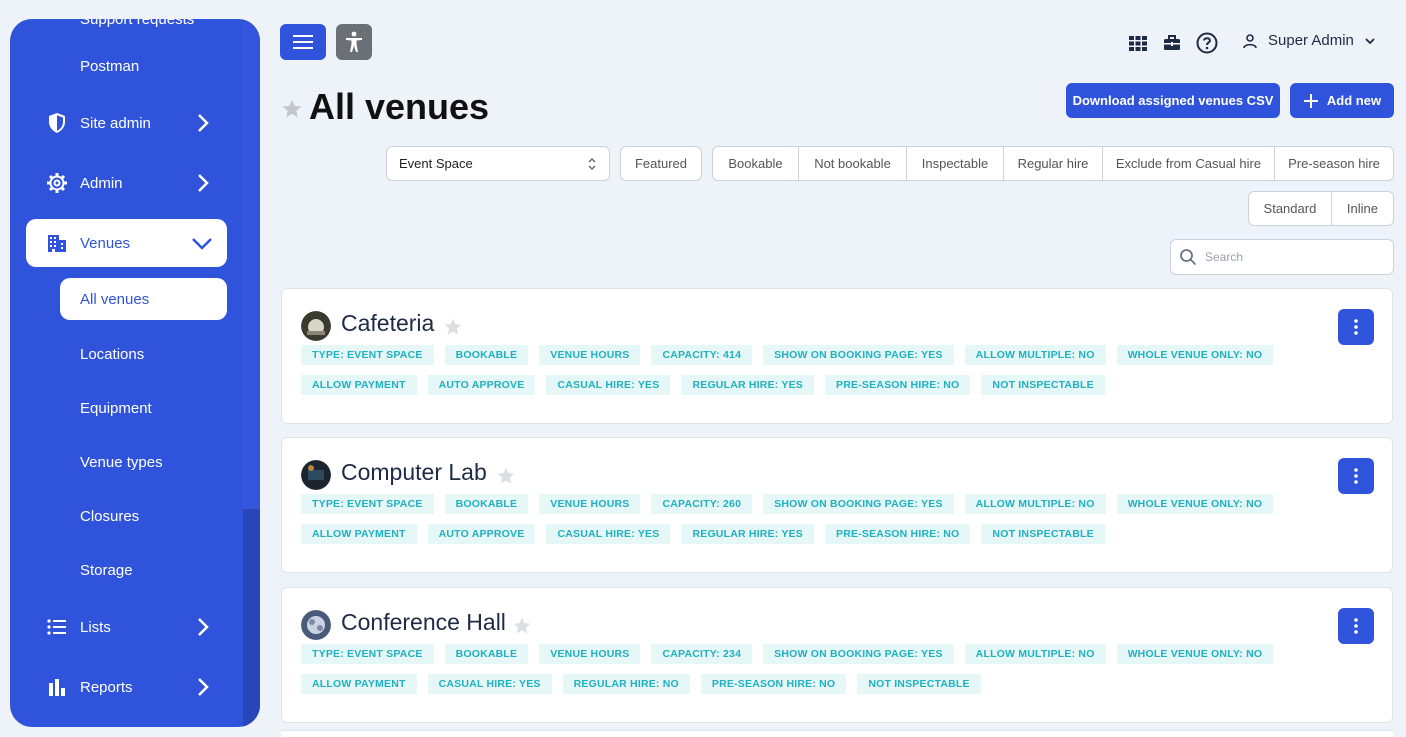  Describe the element at coordinates (853, 163) in the screenshot. I see `filter-not-bookable: Not bookable` at that location.